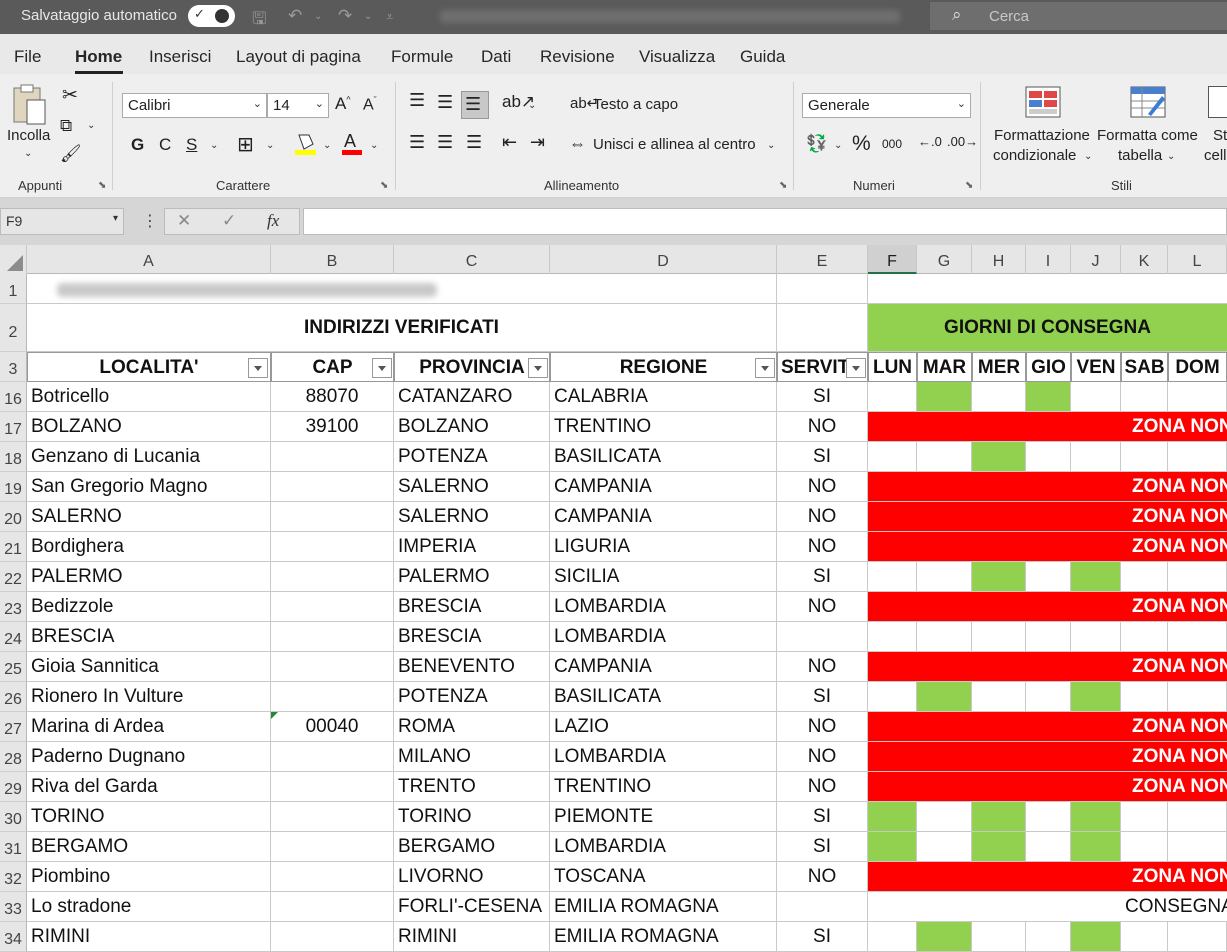  What do you see at coordinates (1043, 102) in the screenshot?
I see `conditional-format-icon` at bounding box center [1043, 102].